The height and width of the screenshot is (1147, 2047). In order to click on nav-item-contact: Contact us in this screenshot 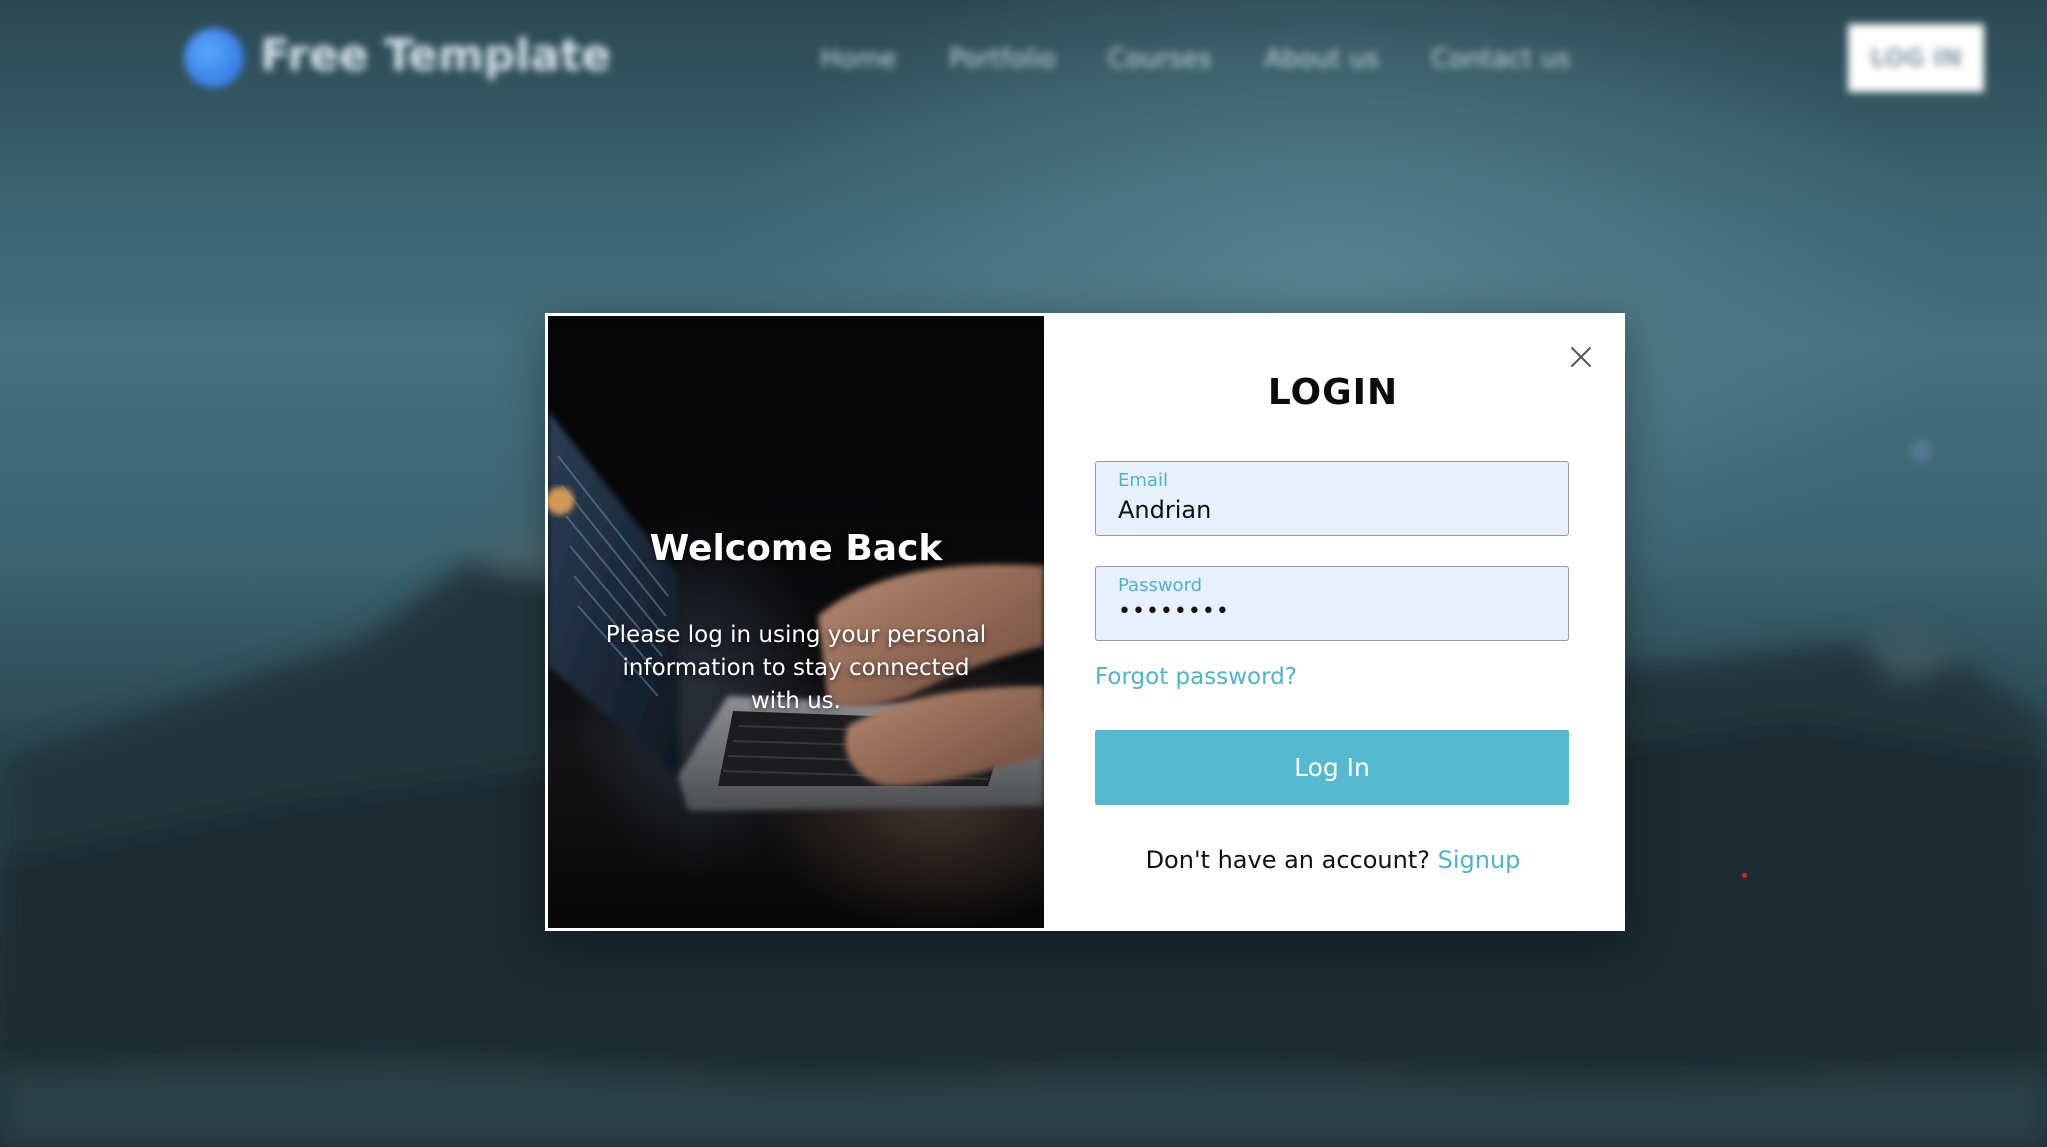, I will do `click(1501, 59)`.